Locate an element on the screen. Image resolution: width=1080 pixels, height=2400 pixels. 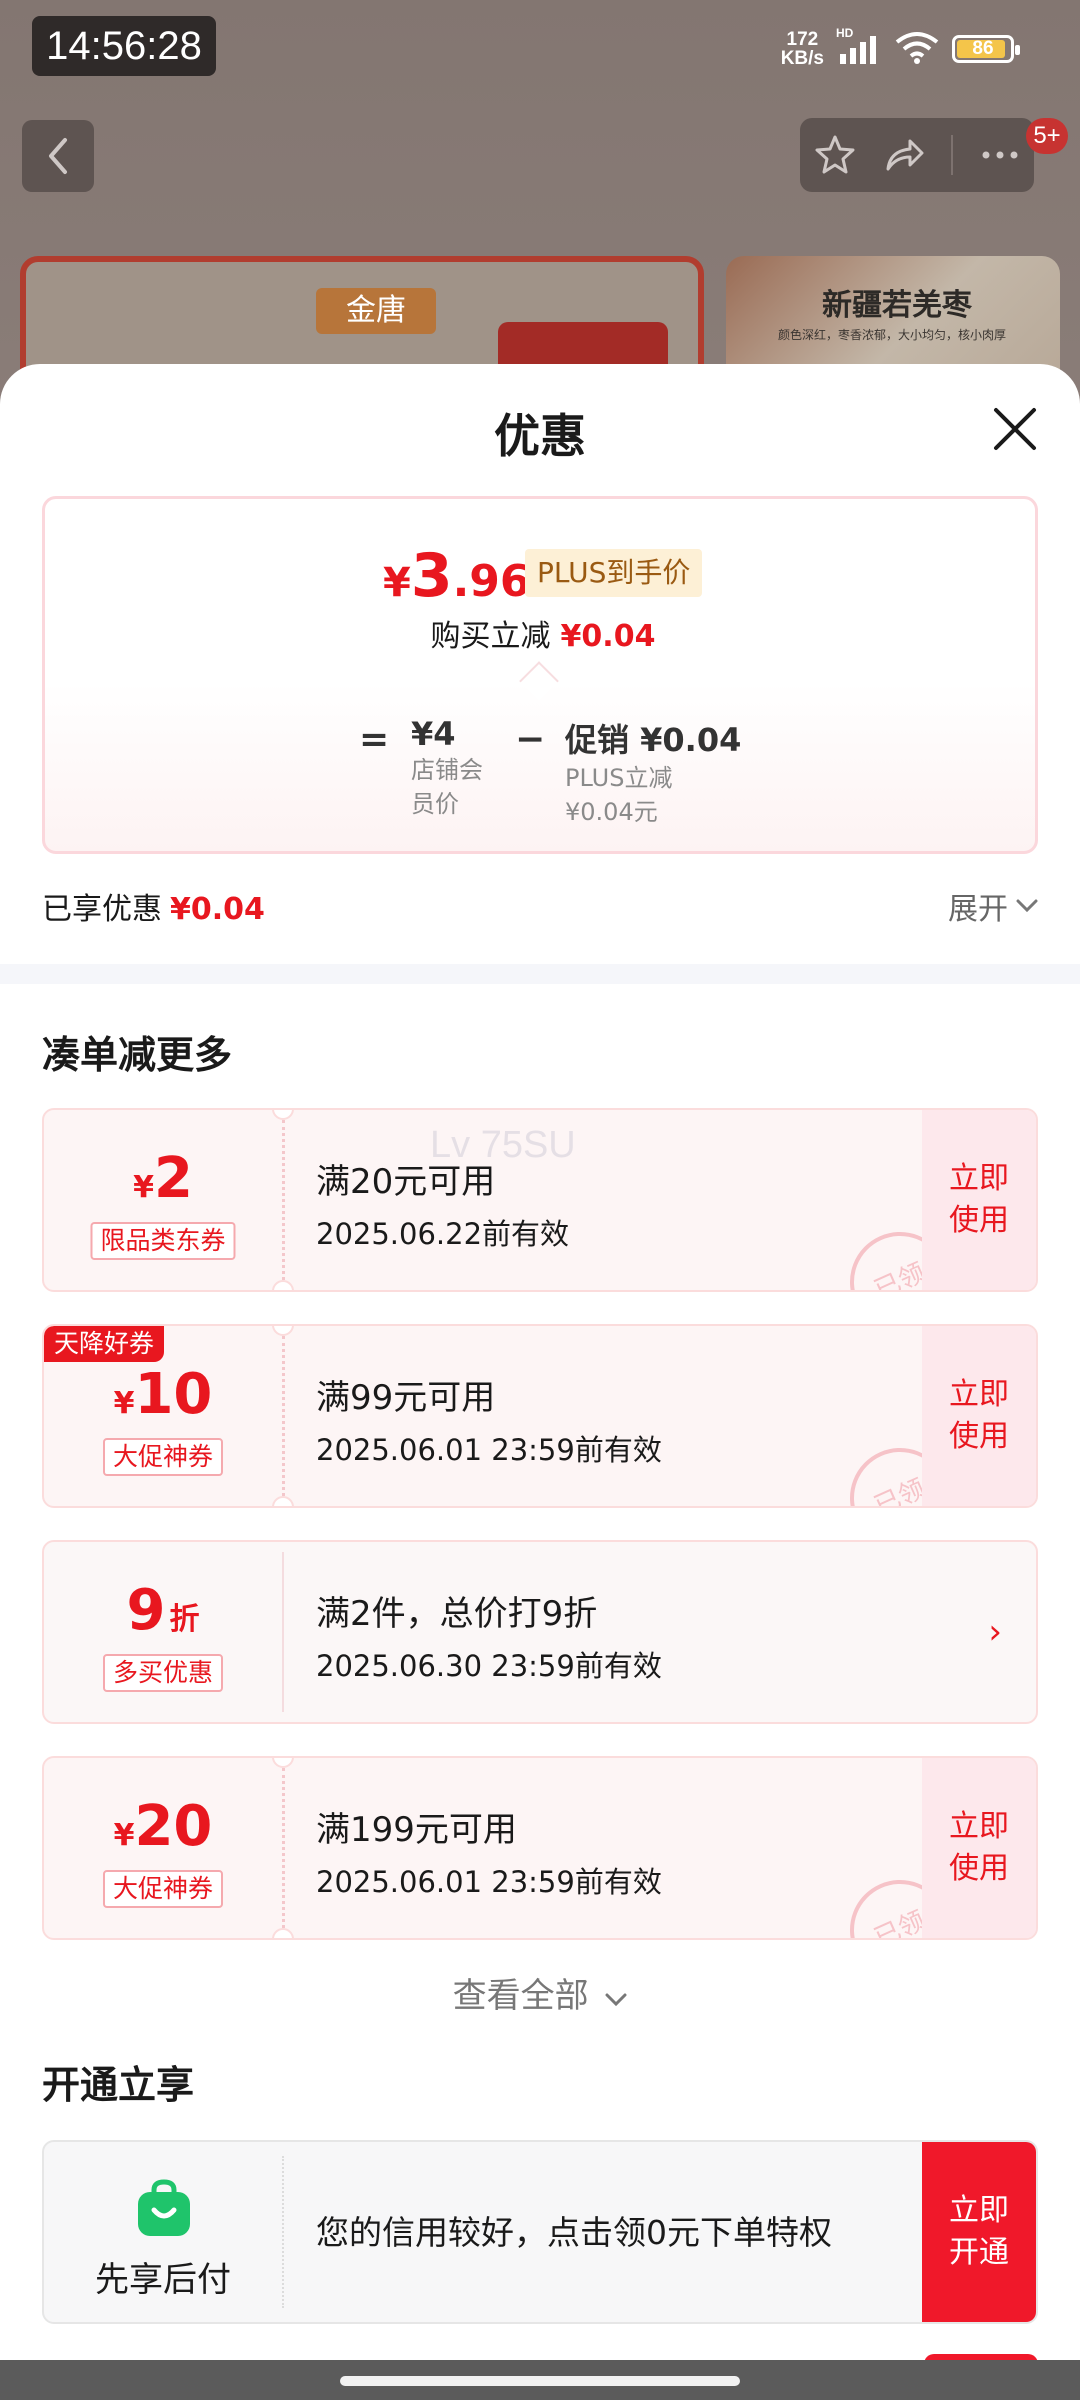
net-speed: 172 KB/s is located at coordinates (802, 49).